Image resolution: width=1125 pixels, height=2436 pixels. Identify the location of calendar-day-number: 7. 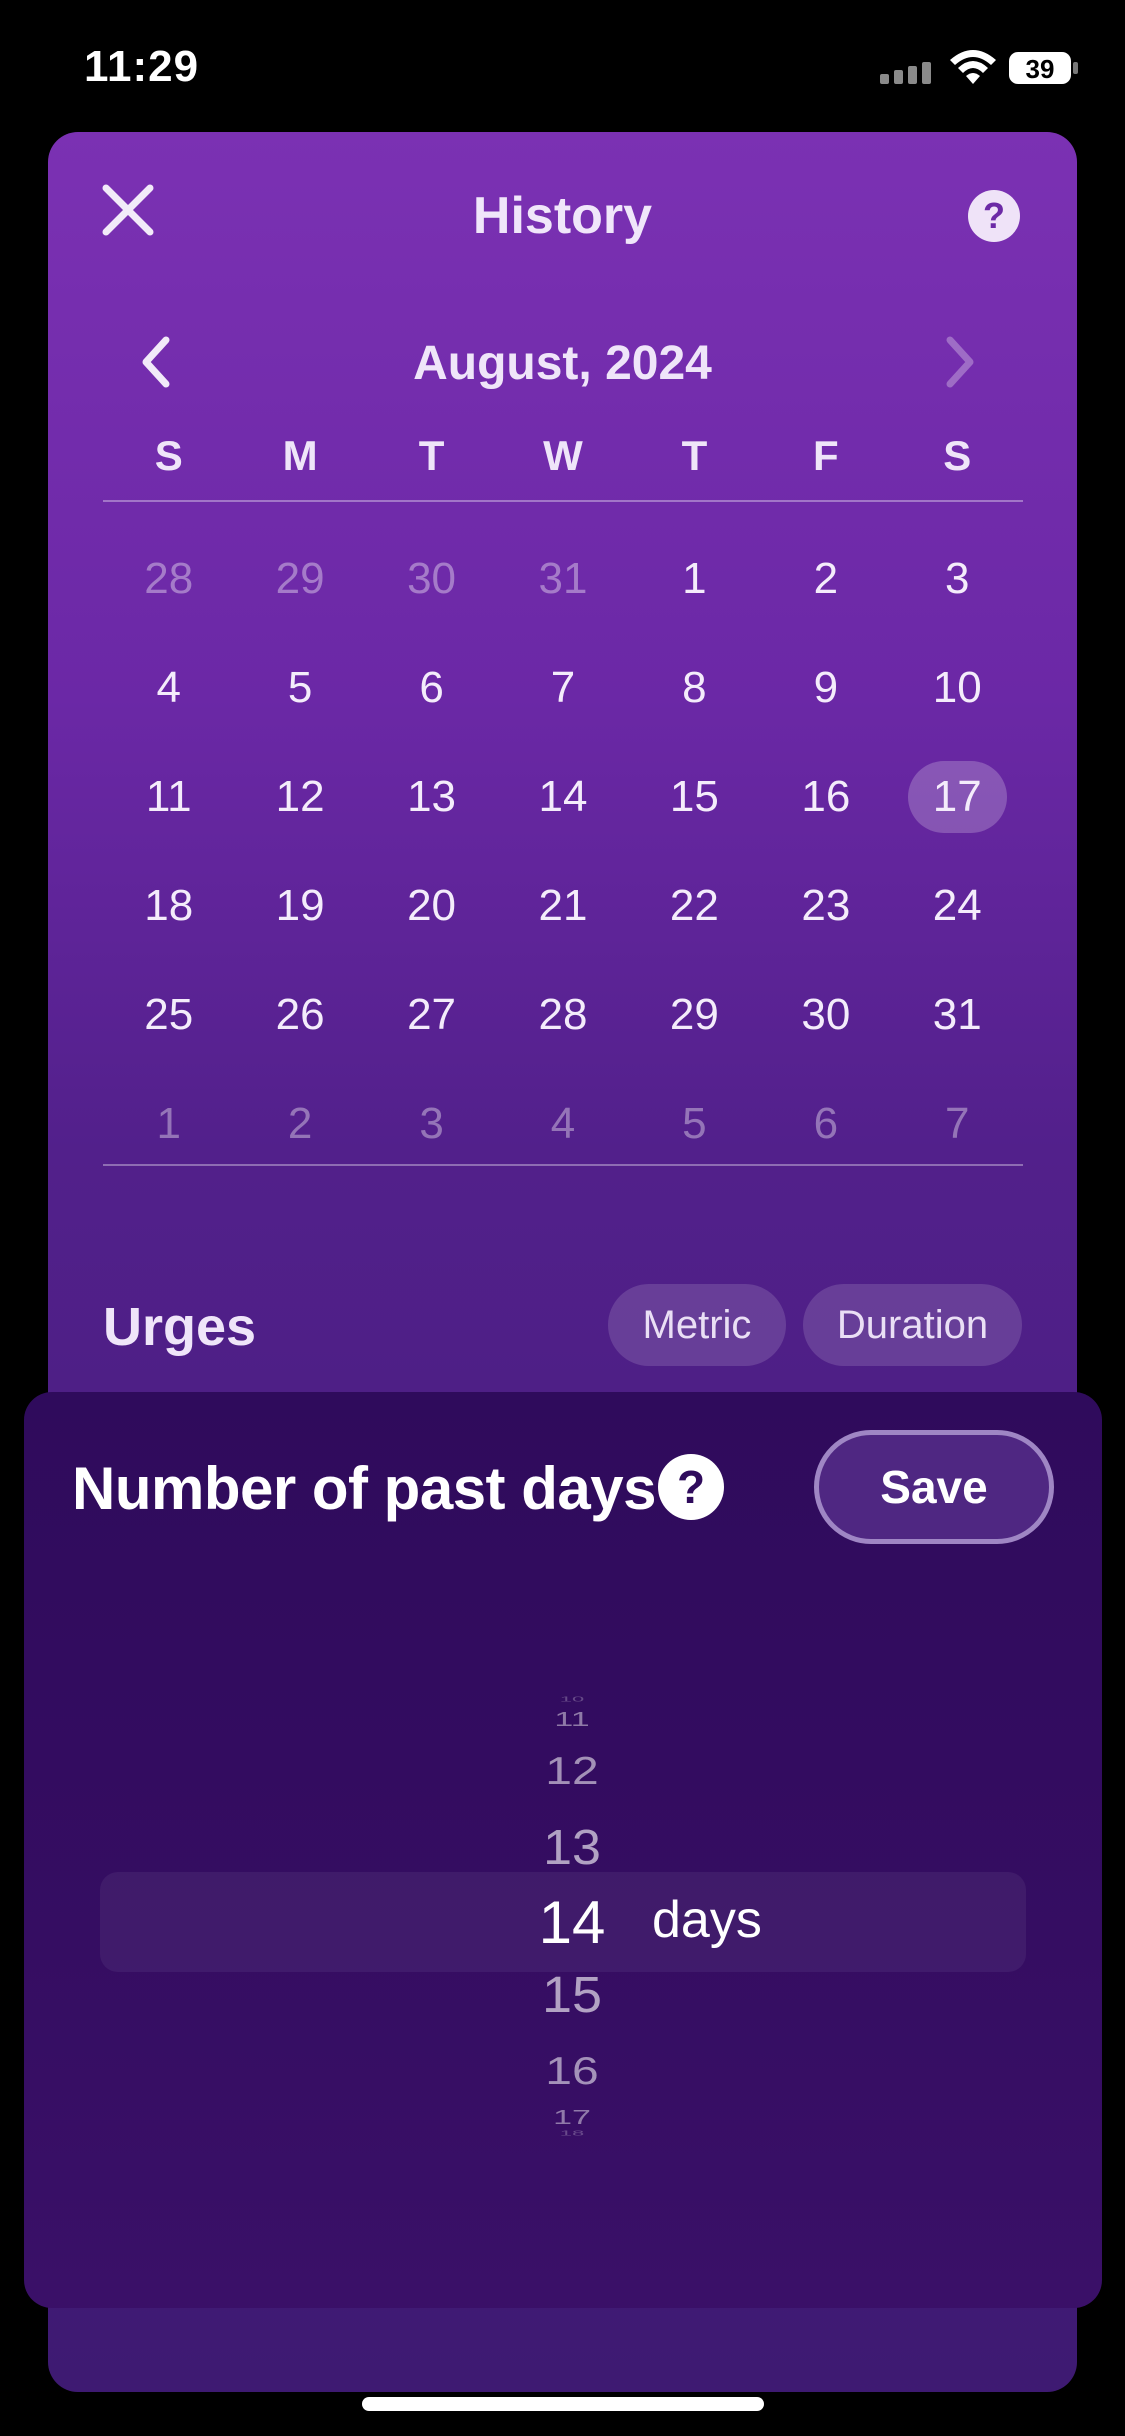
(957, 1123).